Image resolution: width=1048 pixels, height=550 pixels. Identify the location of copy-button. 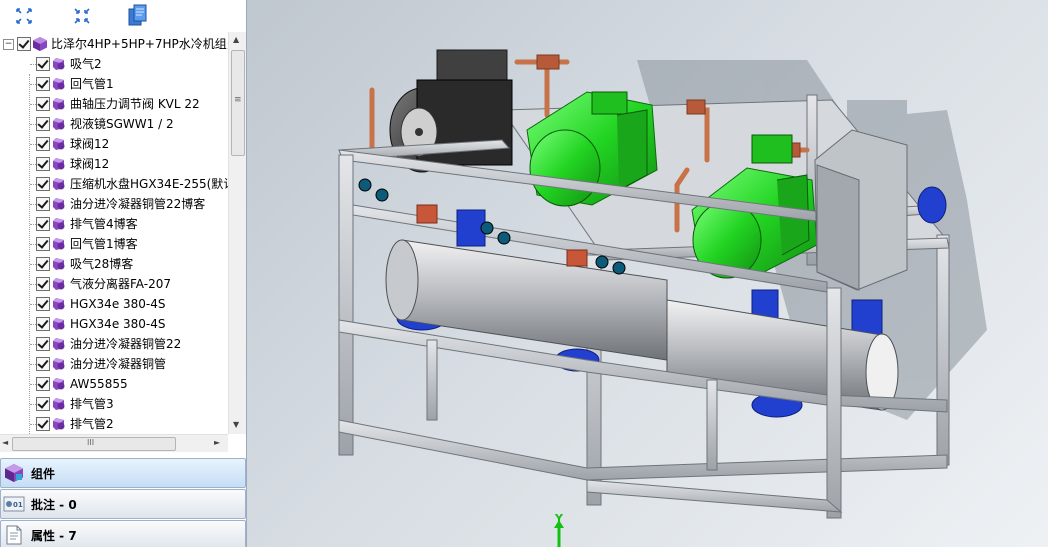
(138, 16).